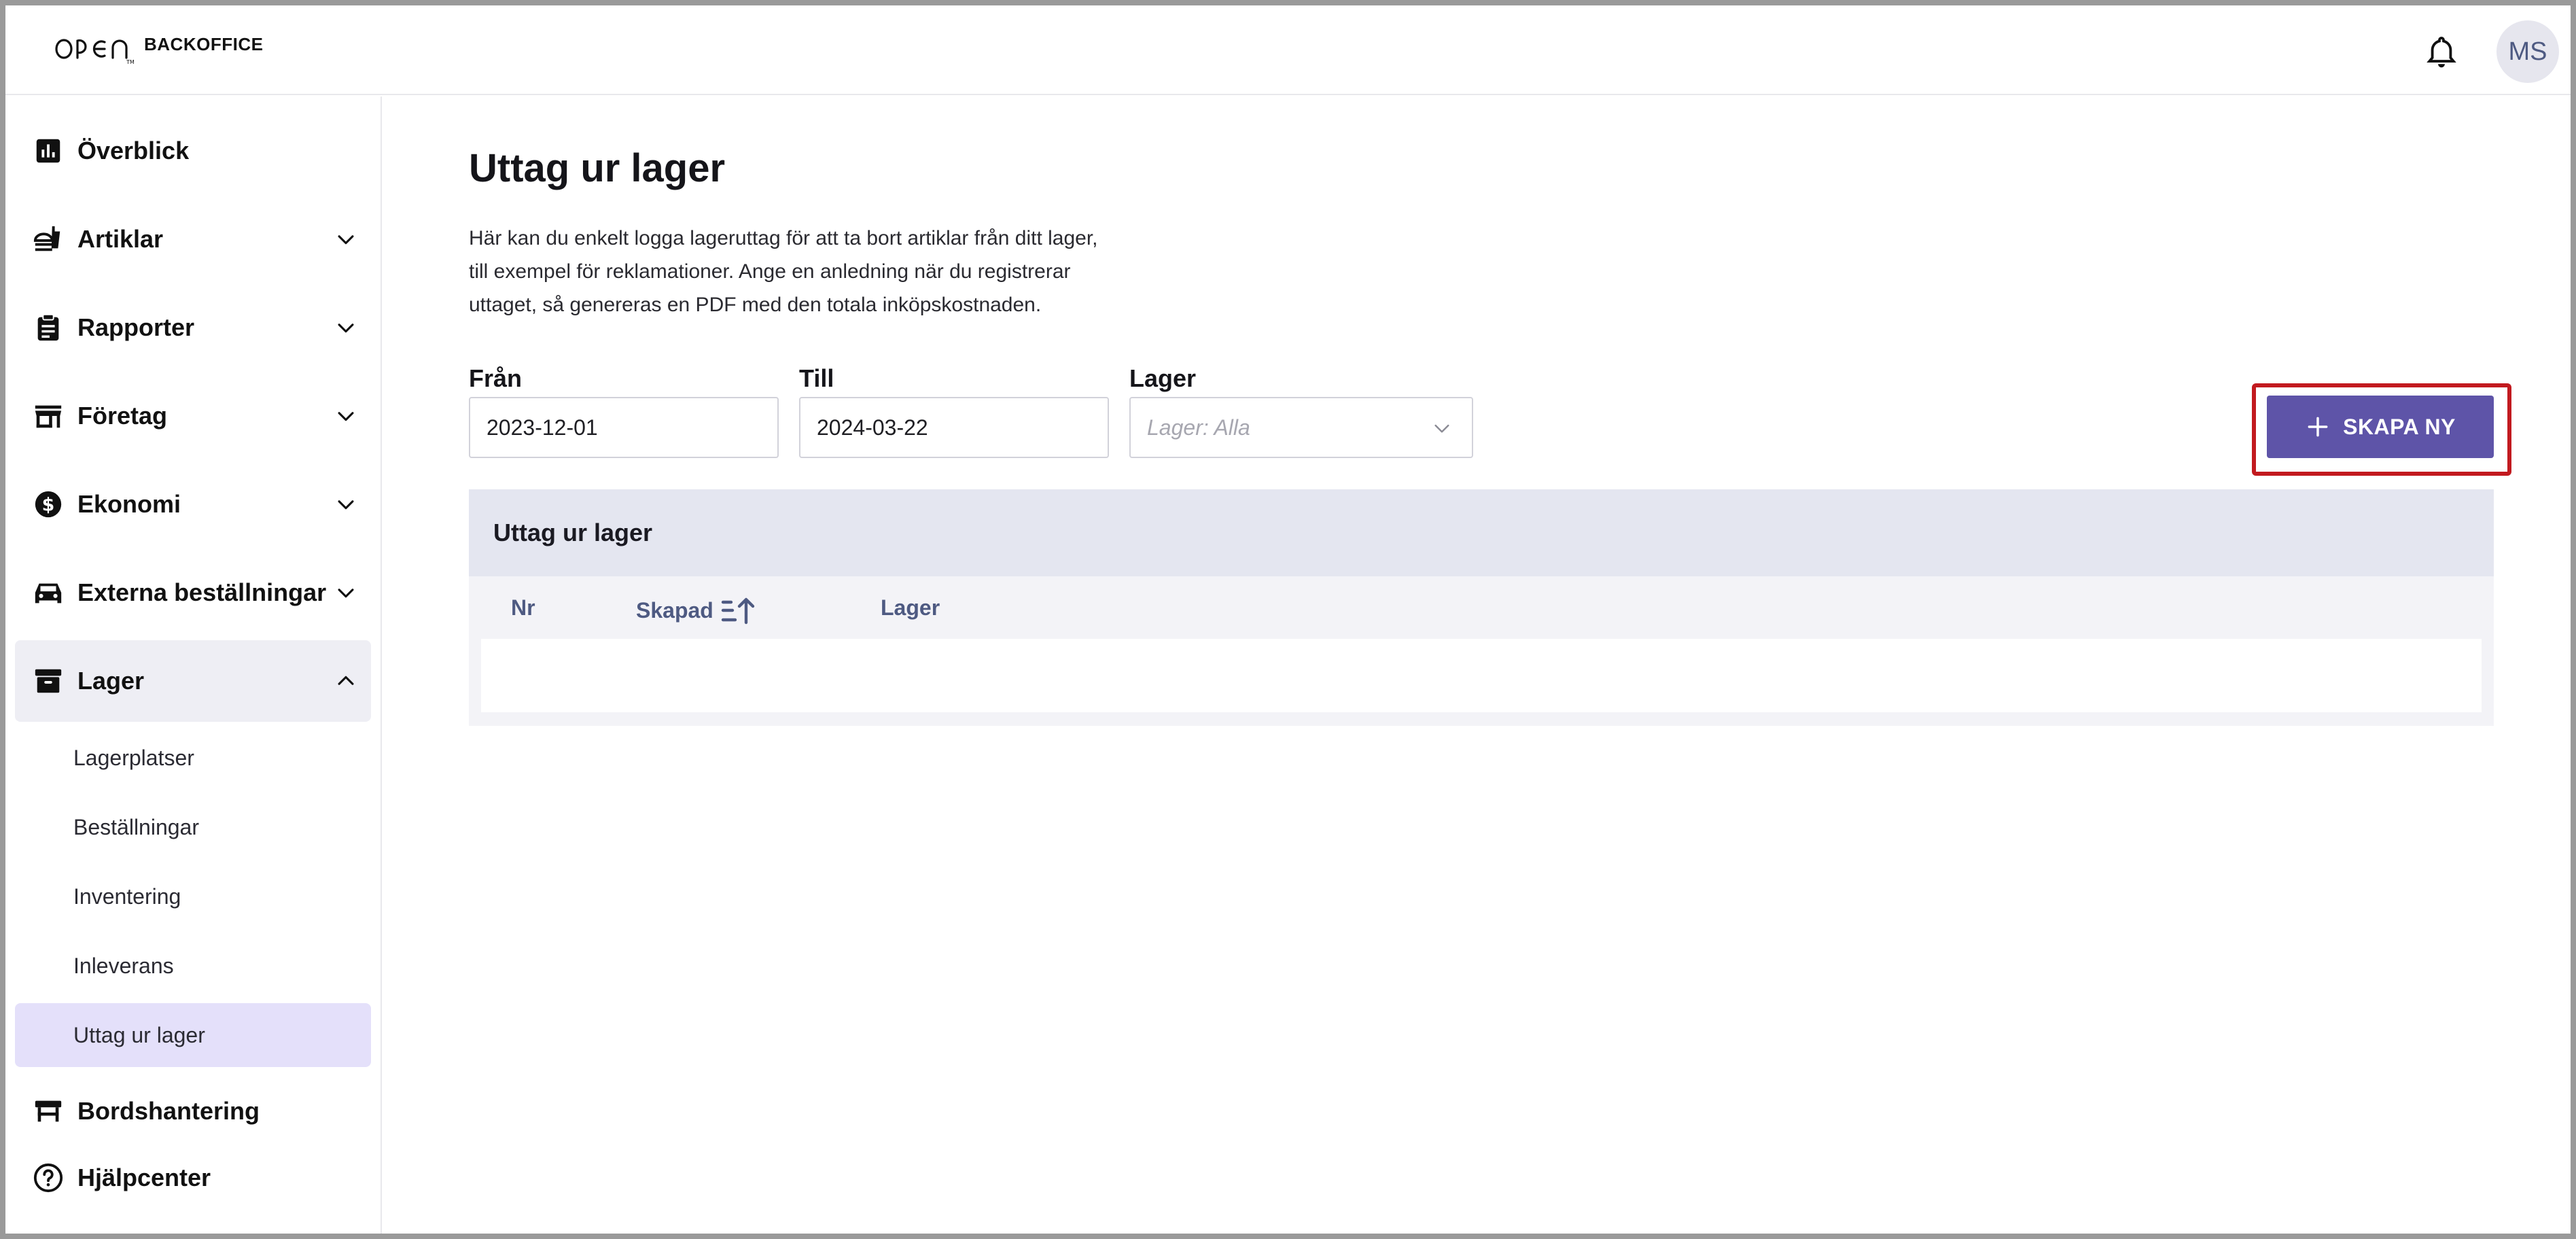 The width and height of the screenshot is (2576, 1239). Describe the element at coordinates (193, 504) in the screenshot. I see `sidebar-item-ekonomi: $ Ekonomi` at that location.